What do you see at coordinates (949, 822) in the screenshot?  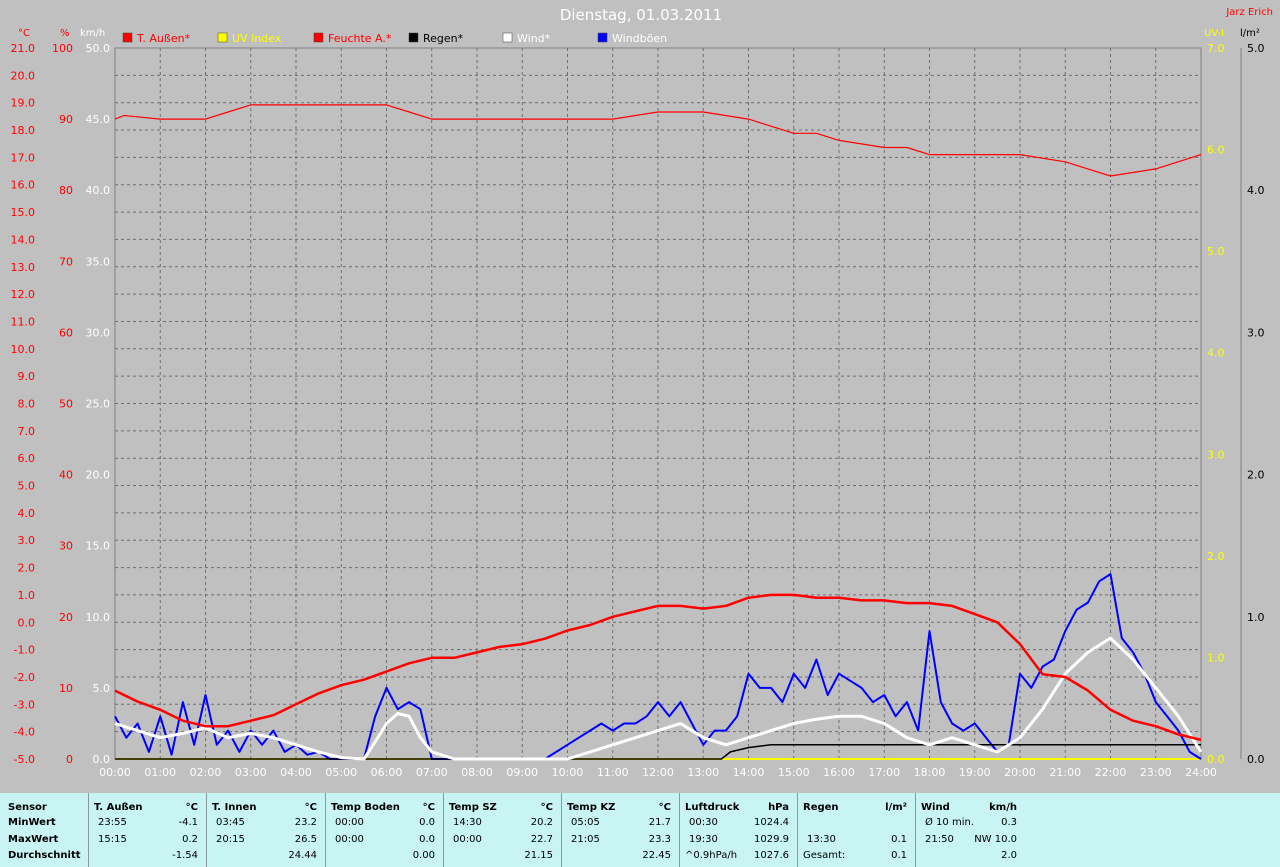 I see `stats-min-time: Ø 10 min.` at bounding box center [949, 822].